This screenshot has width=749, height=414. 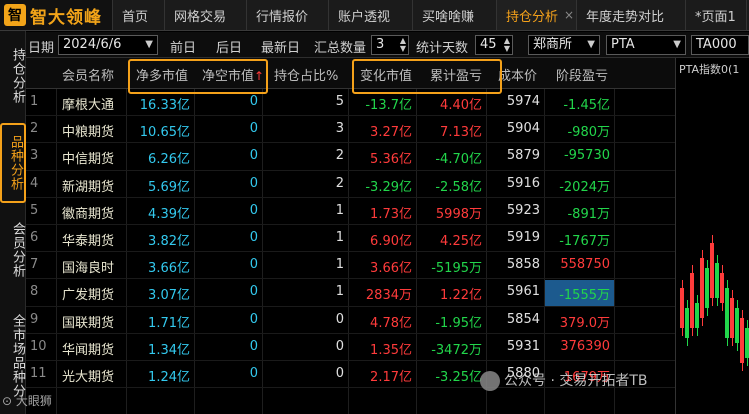 I want to click on table-row: 7 国海良时 3.66亿 0 1 3.66亿 -5195万 5858 558750, so click(x=350, y=266).